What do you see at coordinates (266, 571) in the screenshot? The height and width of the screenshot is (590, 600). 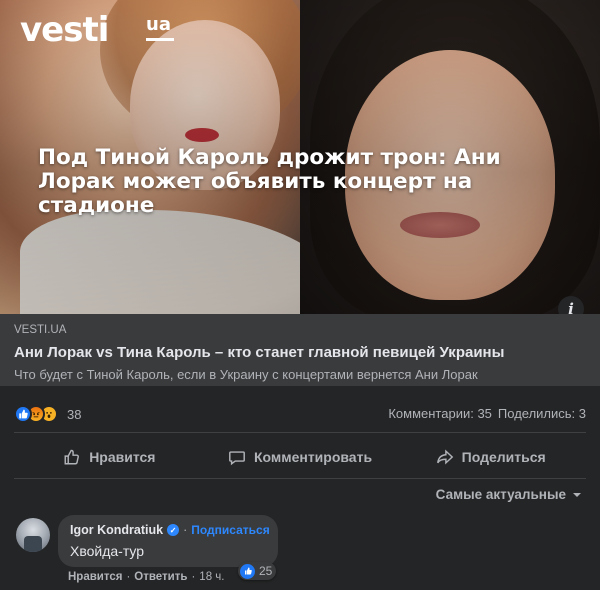 I see `comment-reaction-count: 25` at bounding box center [266, 571].